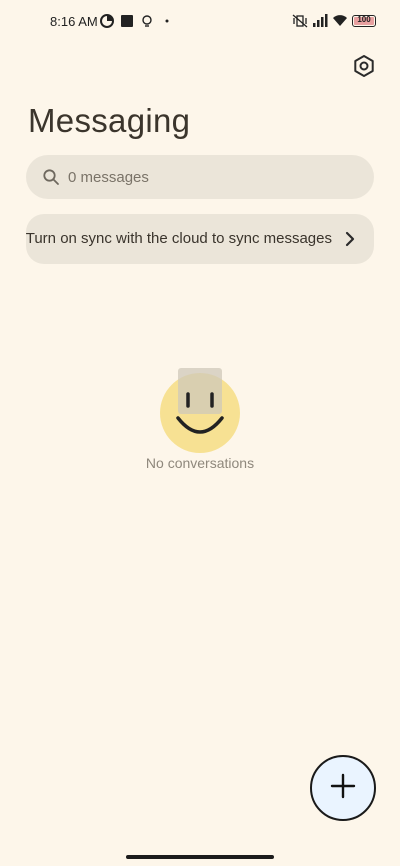 This screenshot has width=400, height=866. What do you see at coordinates (339, 21) in the screenshot?
I see `wifi-icon` at bounding box center [339, 21].